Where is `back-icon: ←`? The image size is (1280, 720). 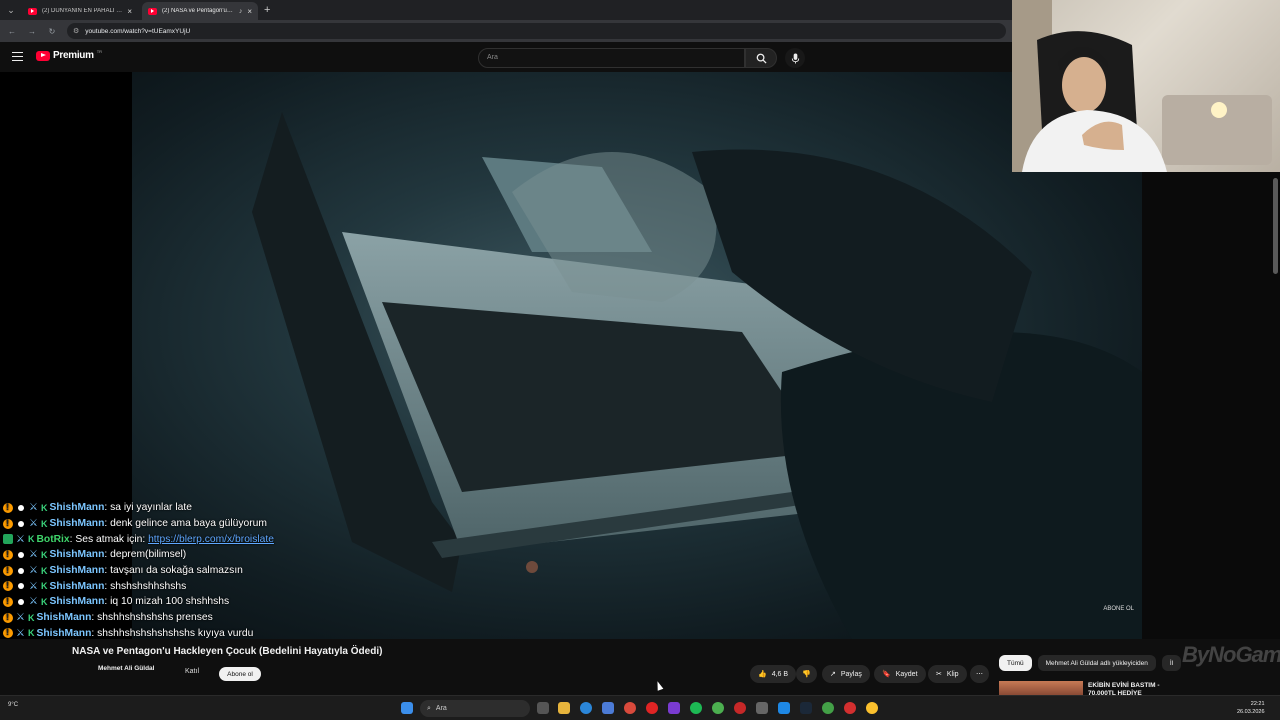 back-icon: ← is located at coordinates (12, 31).